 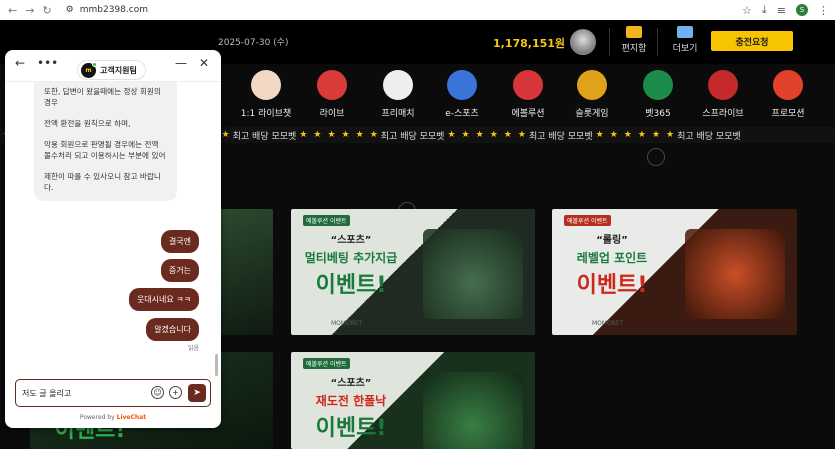 I want to click on message-input: 저도 글 올리고, so click(x=46, y=393).